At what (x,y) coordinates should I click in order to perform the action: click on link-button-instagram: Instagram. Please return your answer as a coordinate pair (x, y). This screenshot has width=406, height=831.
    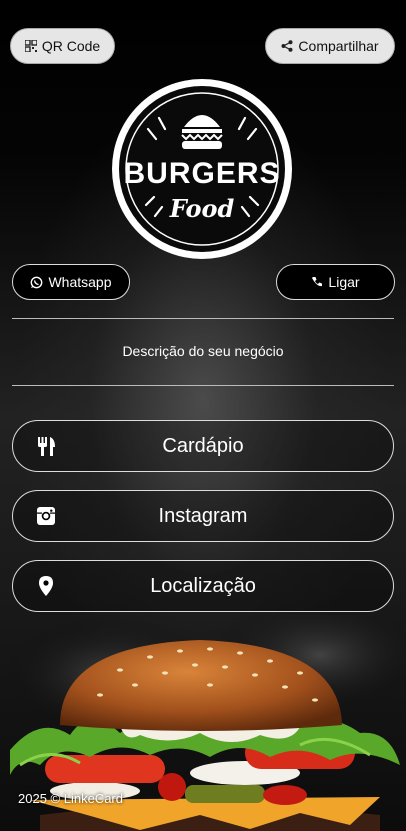
    Looking at the image, I should click on (203, 516).